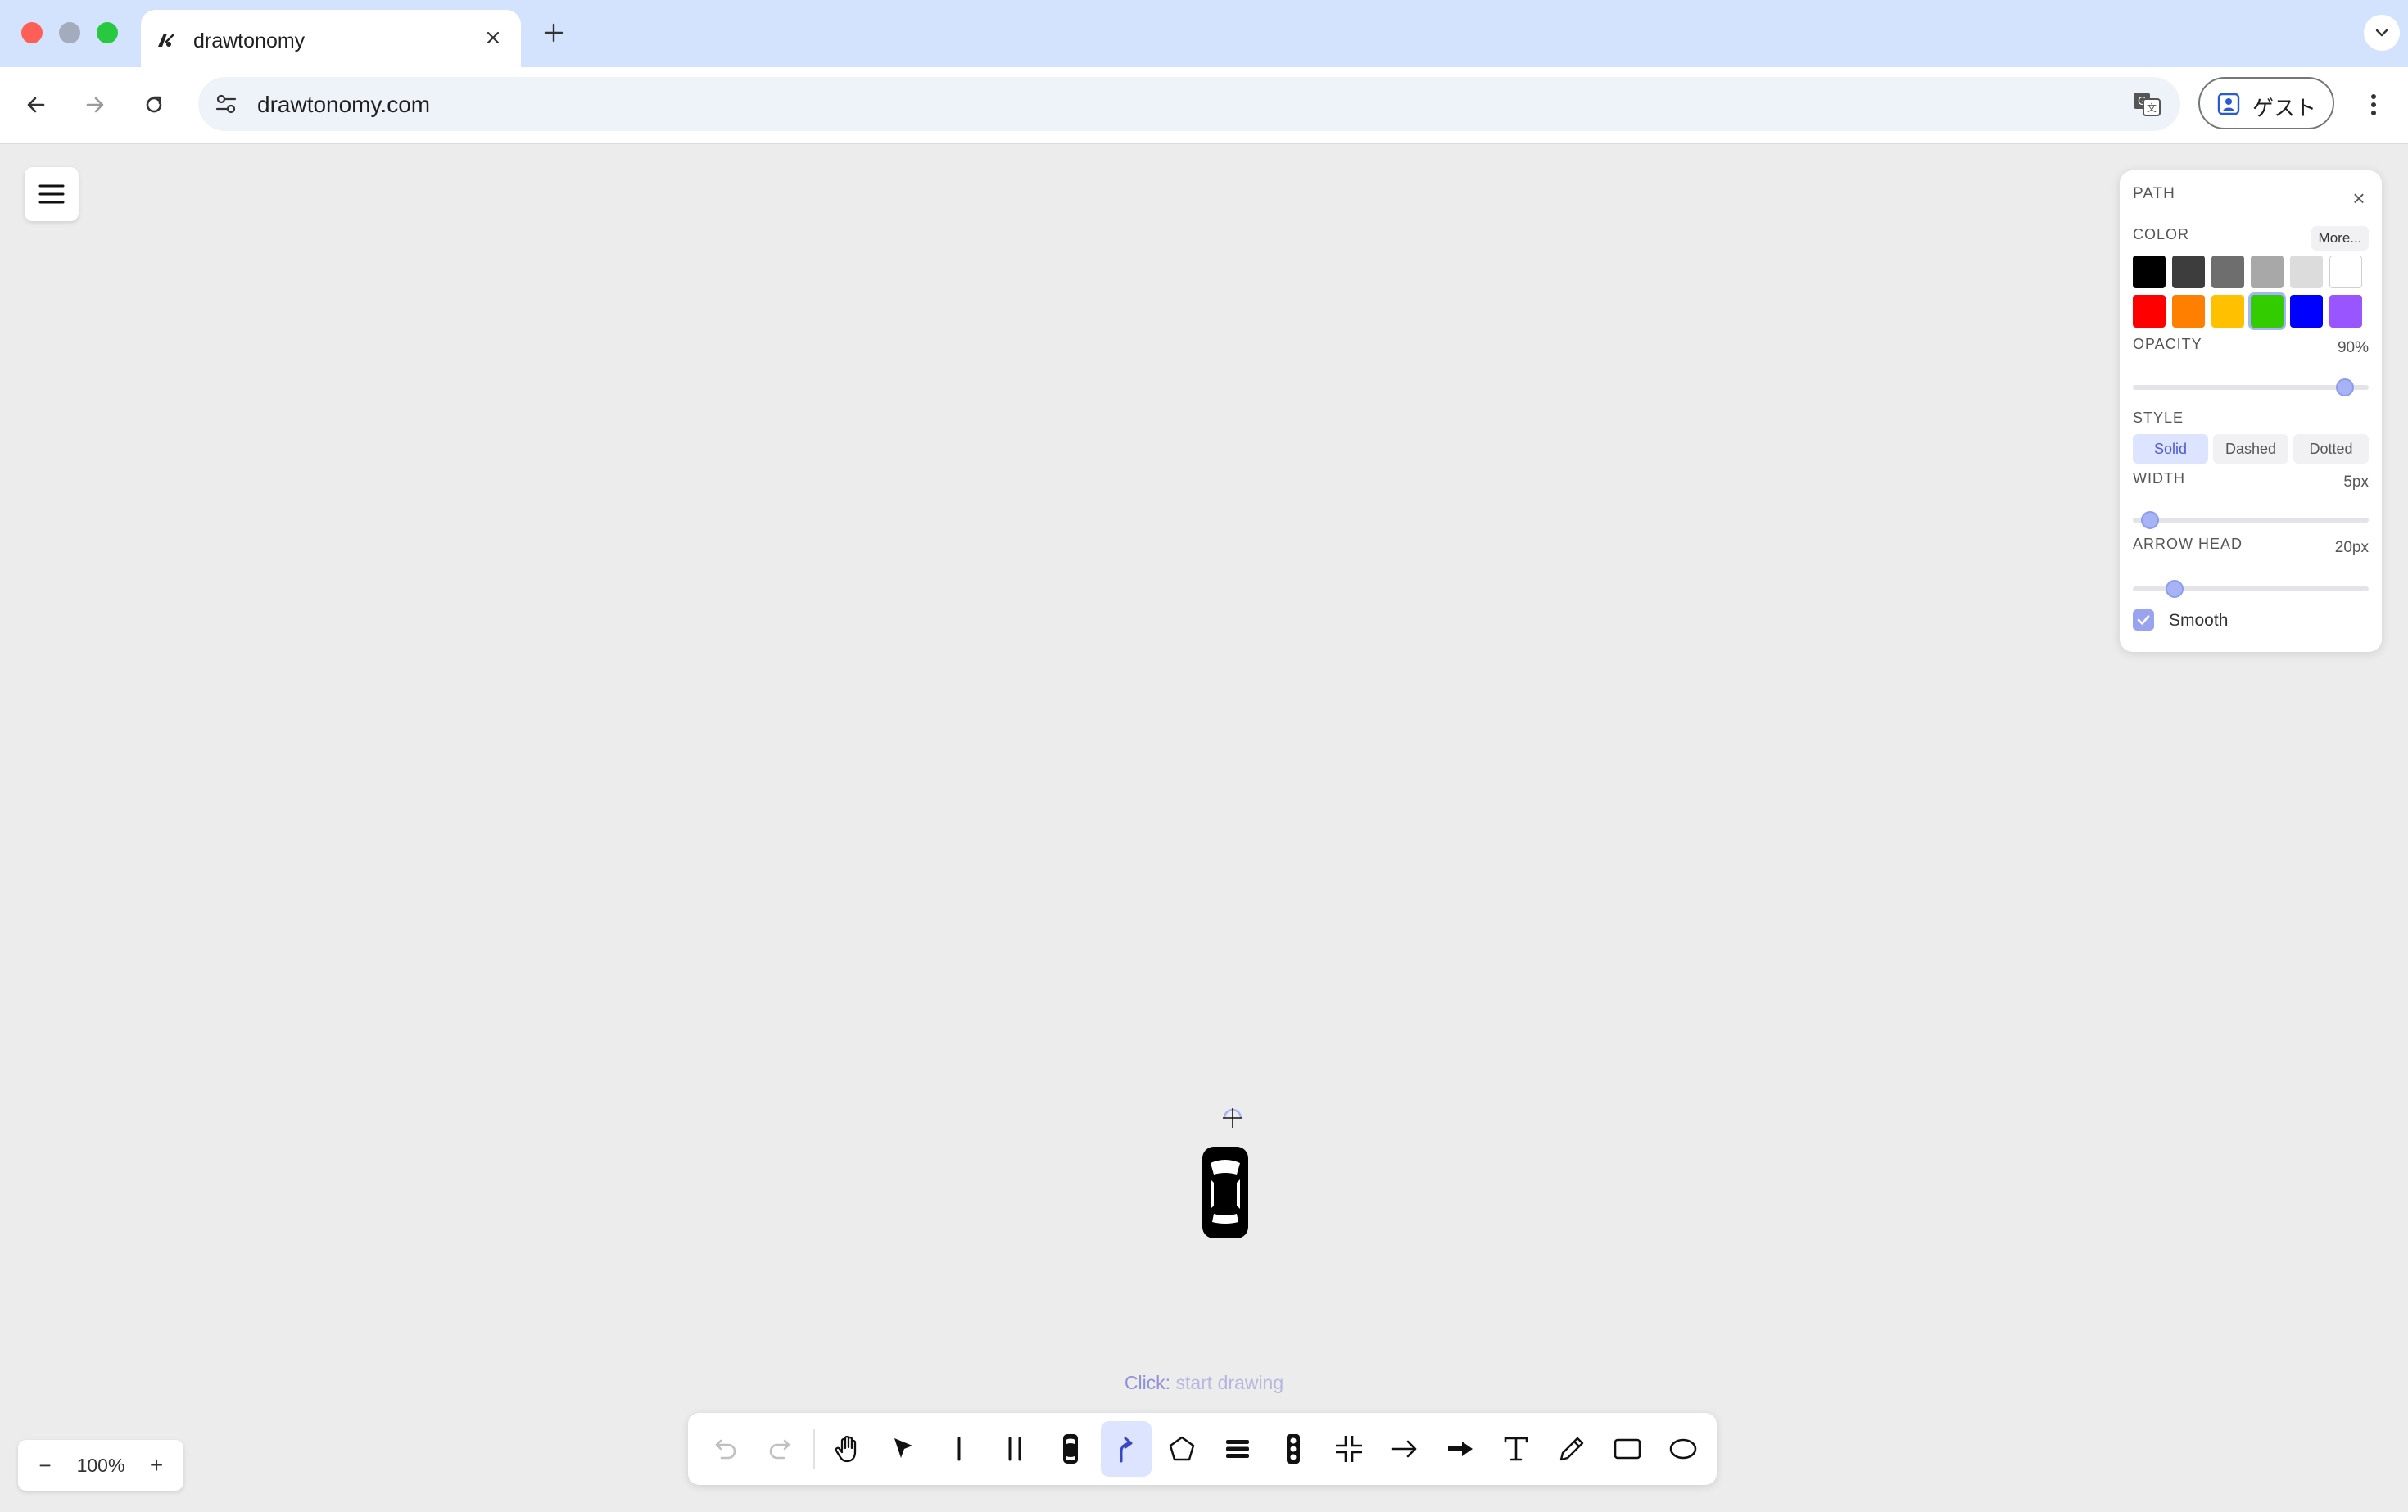  What do you see at coordinates (2284, 108) in the screenshot?
I see `profile-label: ゲスト` at bounding box center [2284, 108].